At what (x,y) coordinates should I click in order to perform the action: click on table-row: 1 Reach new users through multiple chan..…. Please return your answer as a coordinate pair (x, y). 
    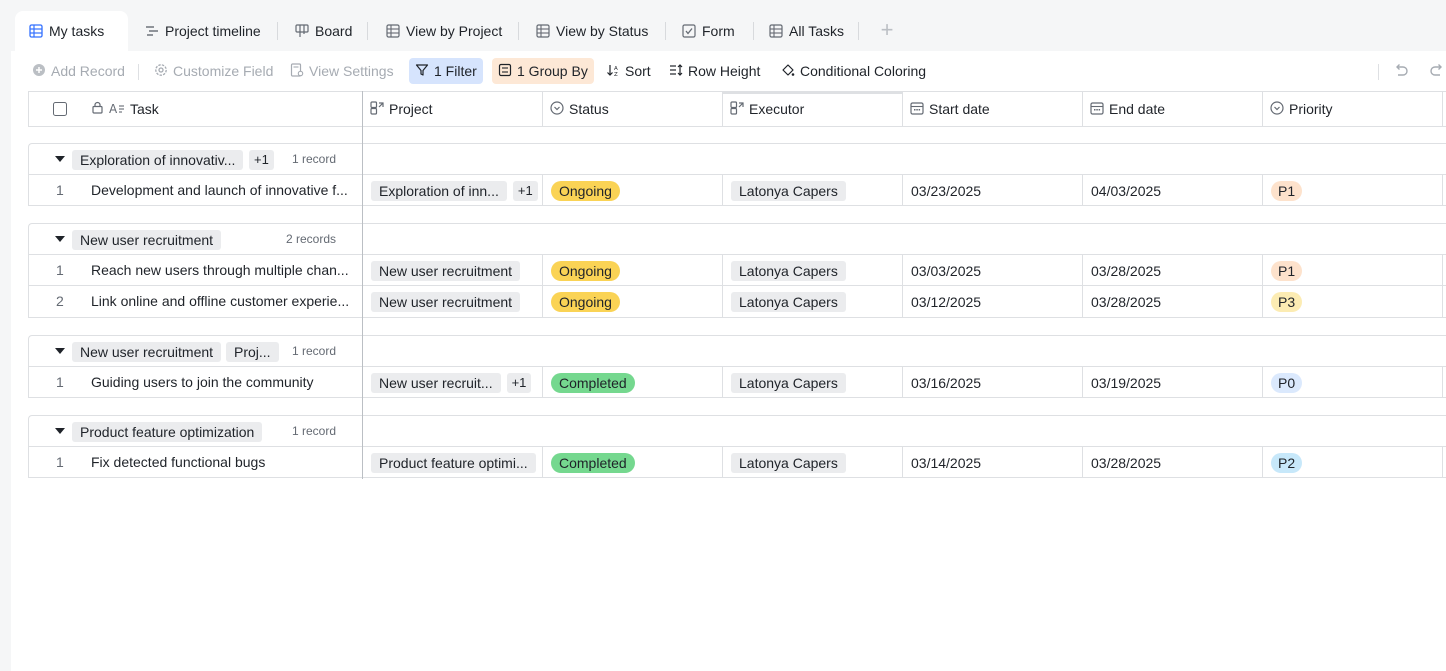
    Looking at the image, I should click on (737, 270).